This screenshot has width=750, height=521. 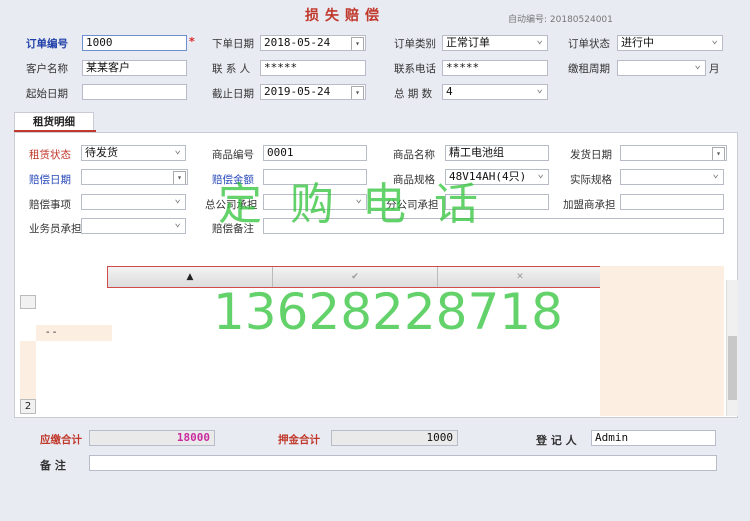 What do you see at coordinates (133, 202) in the screenshot?
I see `comp-item-select` at bounding box center [133, 202].